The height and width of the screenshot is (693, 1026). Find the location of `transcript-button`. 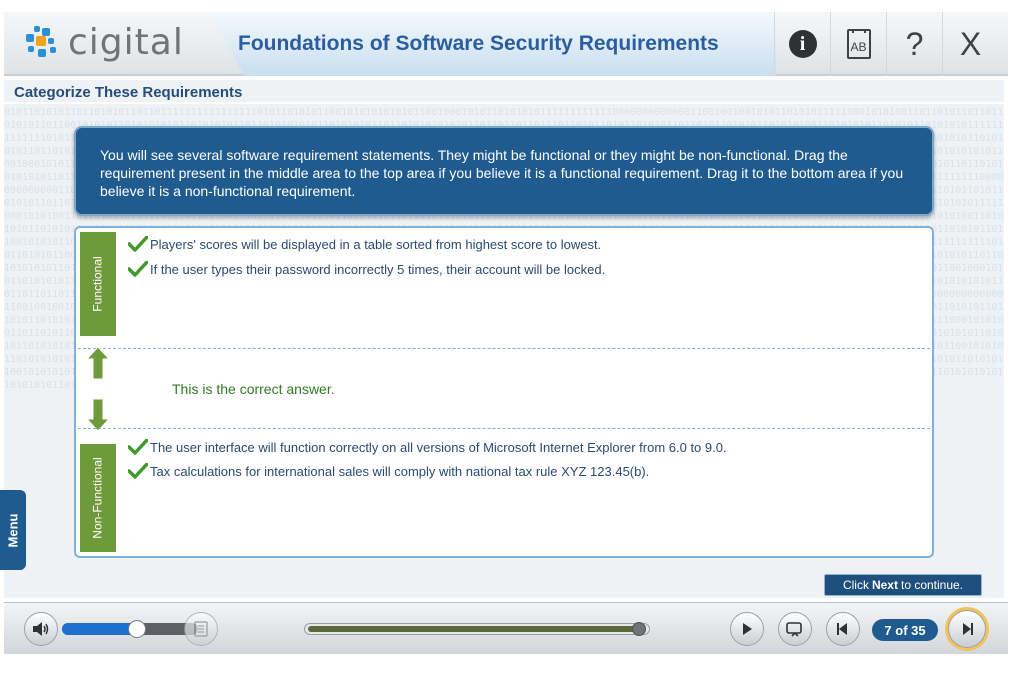

transcript-button is located at coordinates (201, 629).